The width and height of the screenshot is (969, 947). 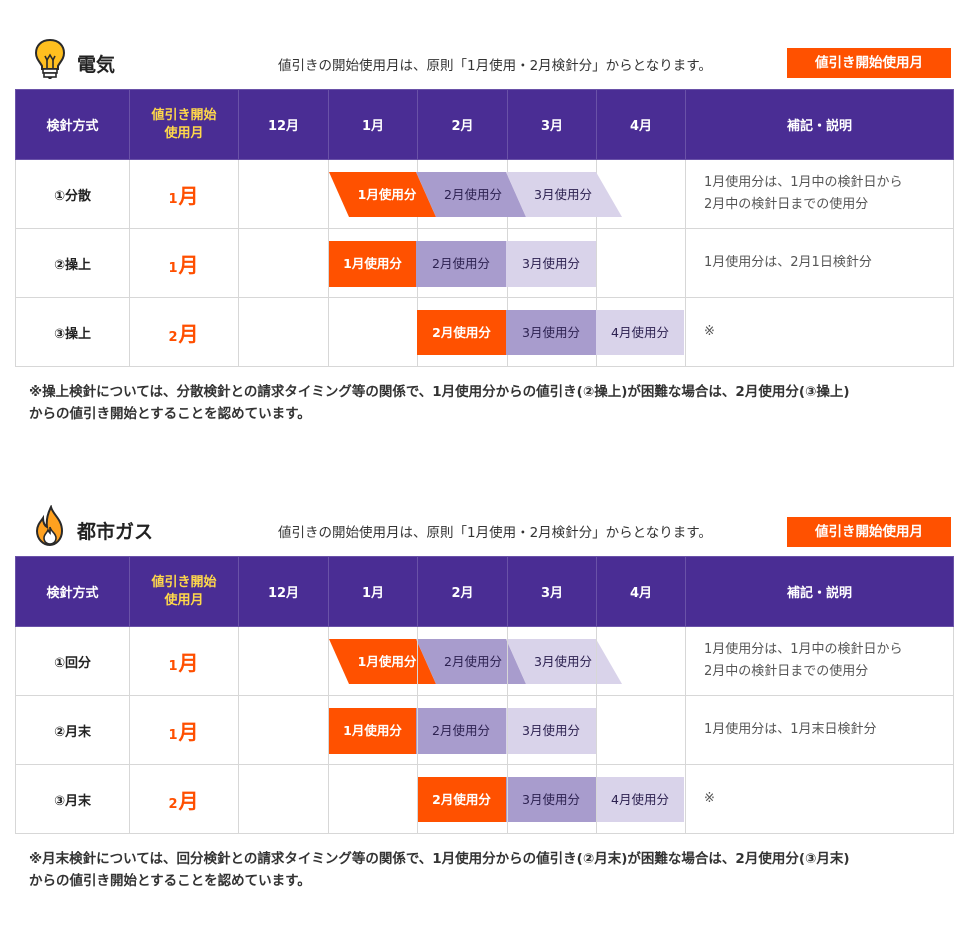 I want to click on start-month-badge: 値引き開始使用月, so click(x=869, y=532).